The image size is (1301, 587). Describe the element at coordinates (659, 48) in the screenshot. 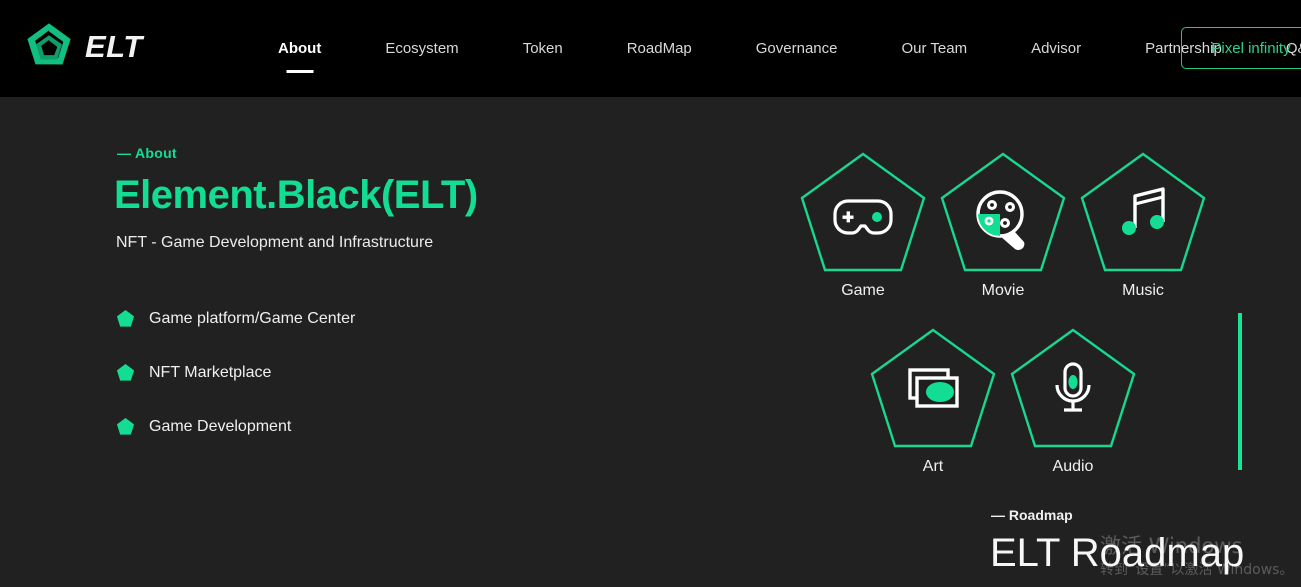

I see `nav-item-roadmap: RoadMap` at that location.